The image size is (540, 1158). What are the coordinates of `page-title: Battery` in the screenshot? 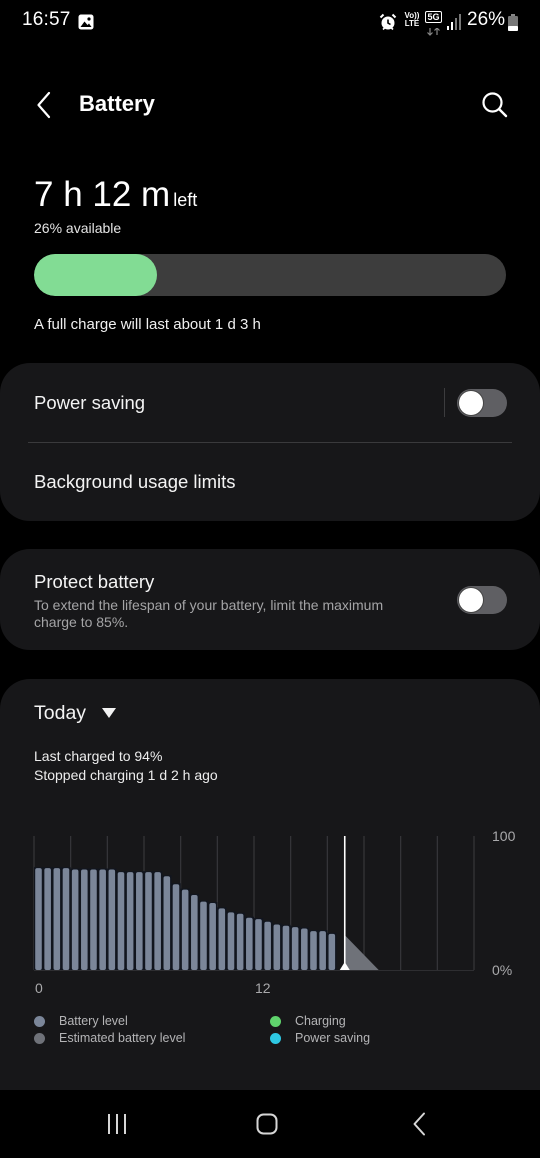 It's located at (117, 103).